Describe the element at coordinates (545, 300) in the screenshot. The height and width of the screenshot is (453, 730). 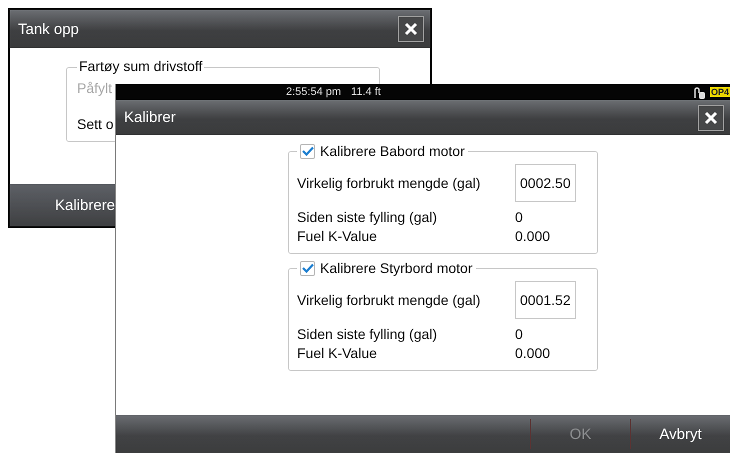
I see `input-field: 0001.52` at that location.